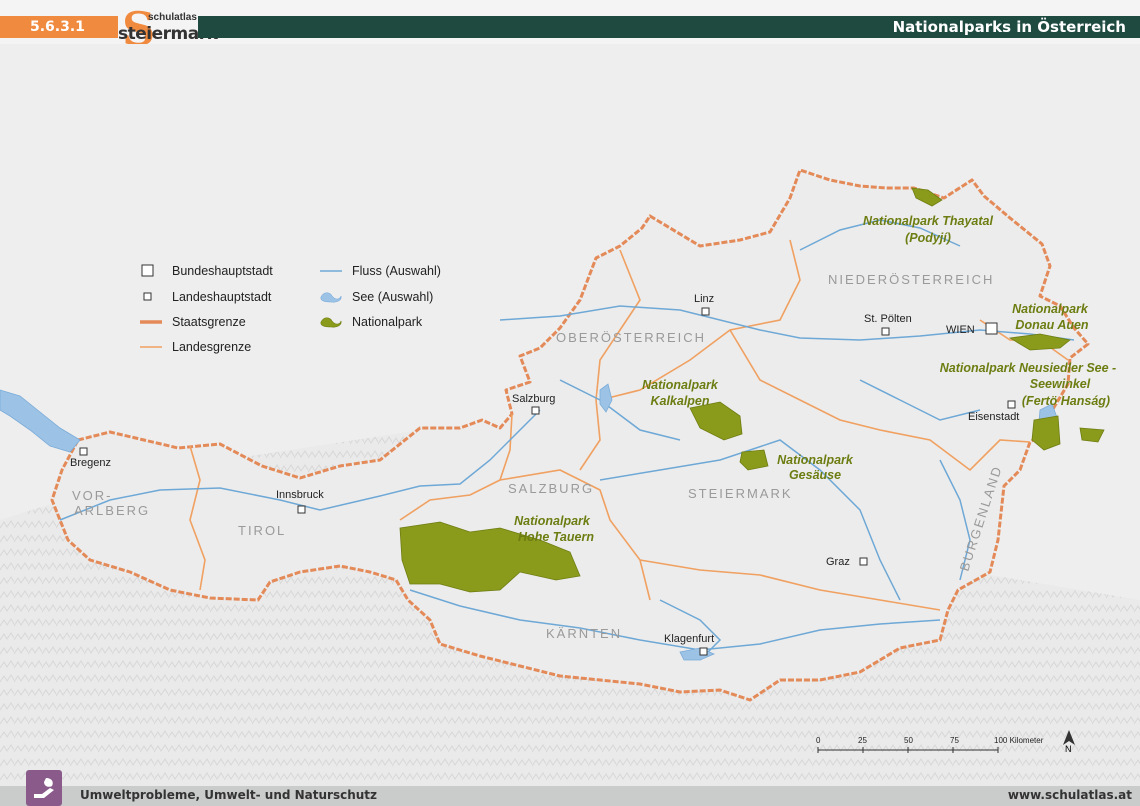 This screenshot has width=1140, height=806. Describe the element at coordinates (1060, 384) in the screenshot. I see `park-label-neusiedler-2: Seewinkel` at that location.